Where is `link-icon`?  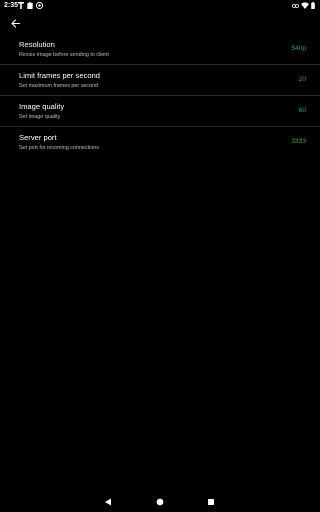
link-icon is located at coordinates (295, 5).